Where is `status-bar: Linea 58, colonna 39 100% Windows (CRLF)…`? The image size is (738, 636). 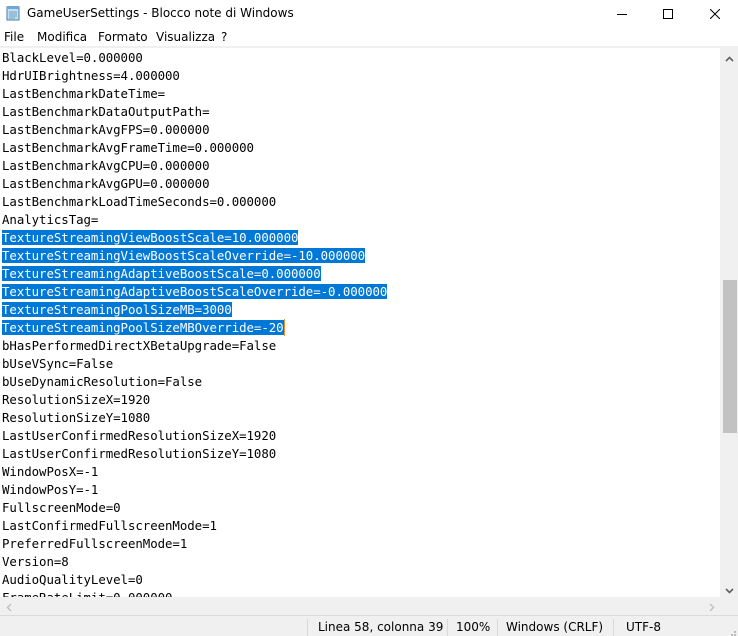 status-bar: Linea 58, colonna 39 100% Windows (CRLF)… is located at coordinates (369, 625).